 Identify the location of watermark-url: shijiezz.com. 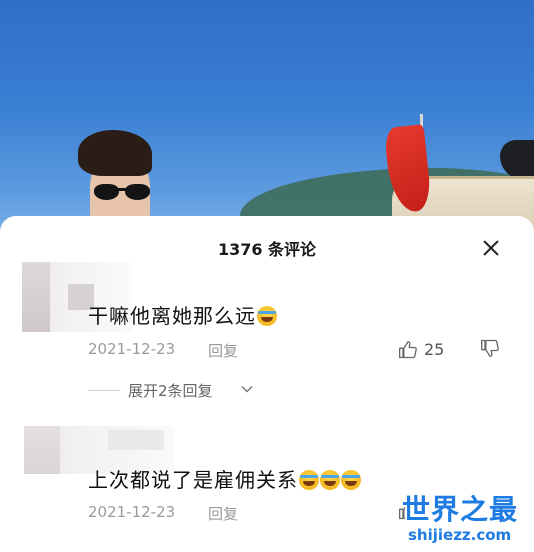
(460, 535).